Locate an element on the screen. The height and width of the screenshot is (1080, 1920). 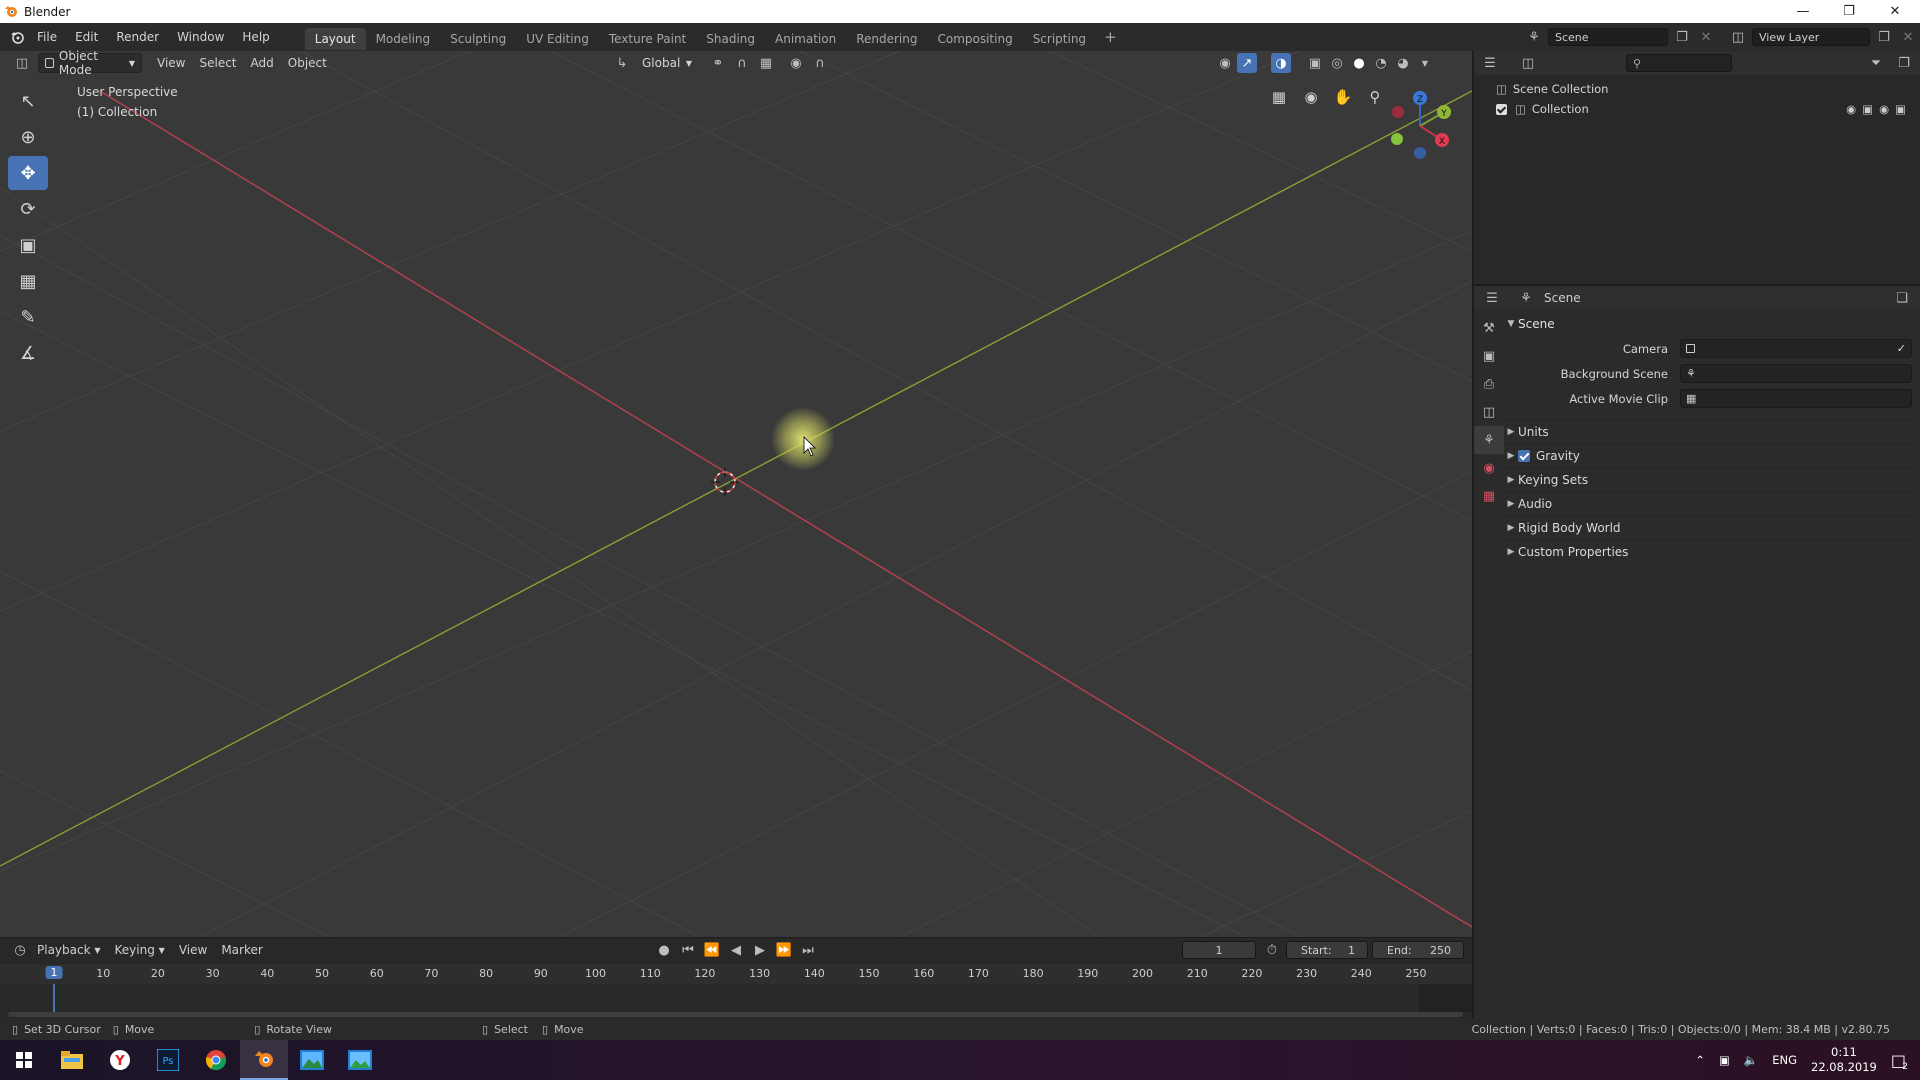
view-layer-selector: View Layer is located at coordinates (1811, 37).